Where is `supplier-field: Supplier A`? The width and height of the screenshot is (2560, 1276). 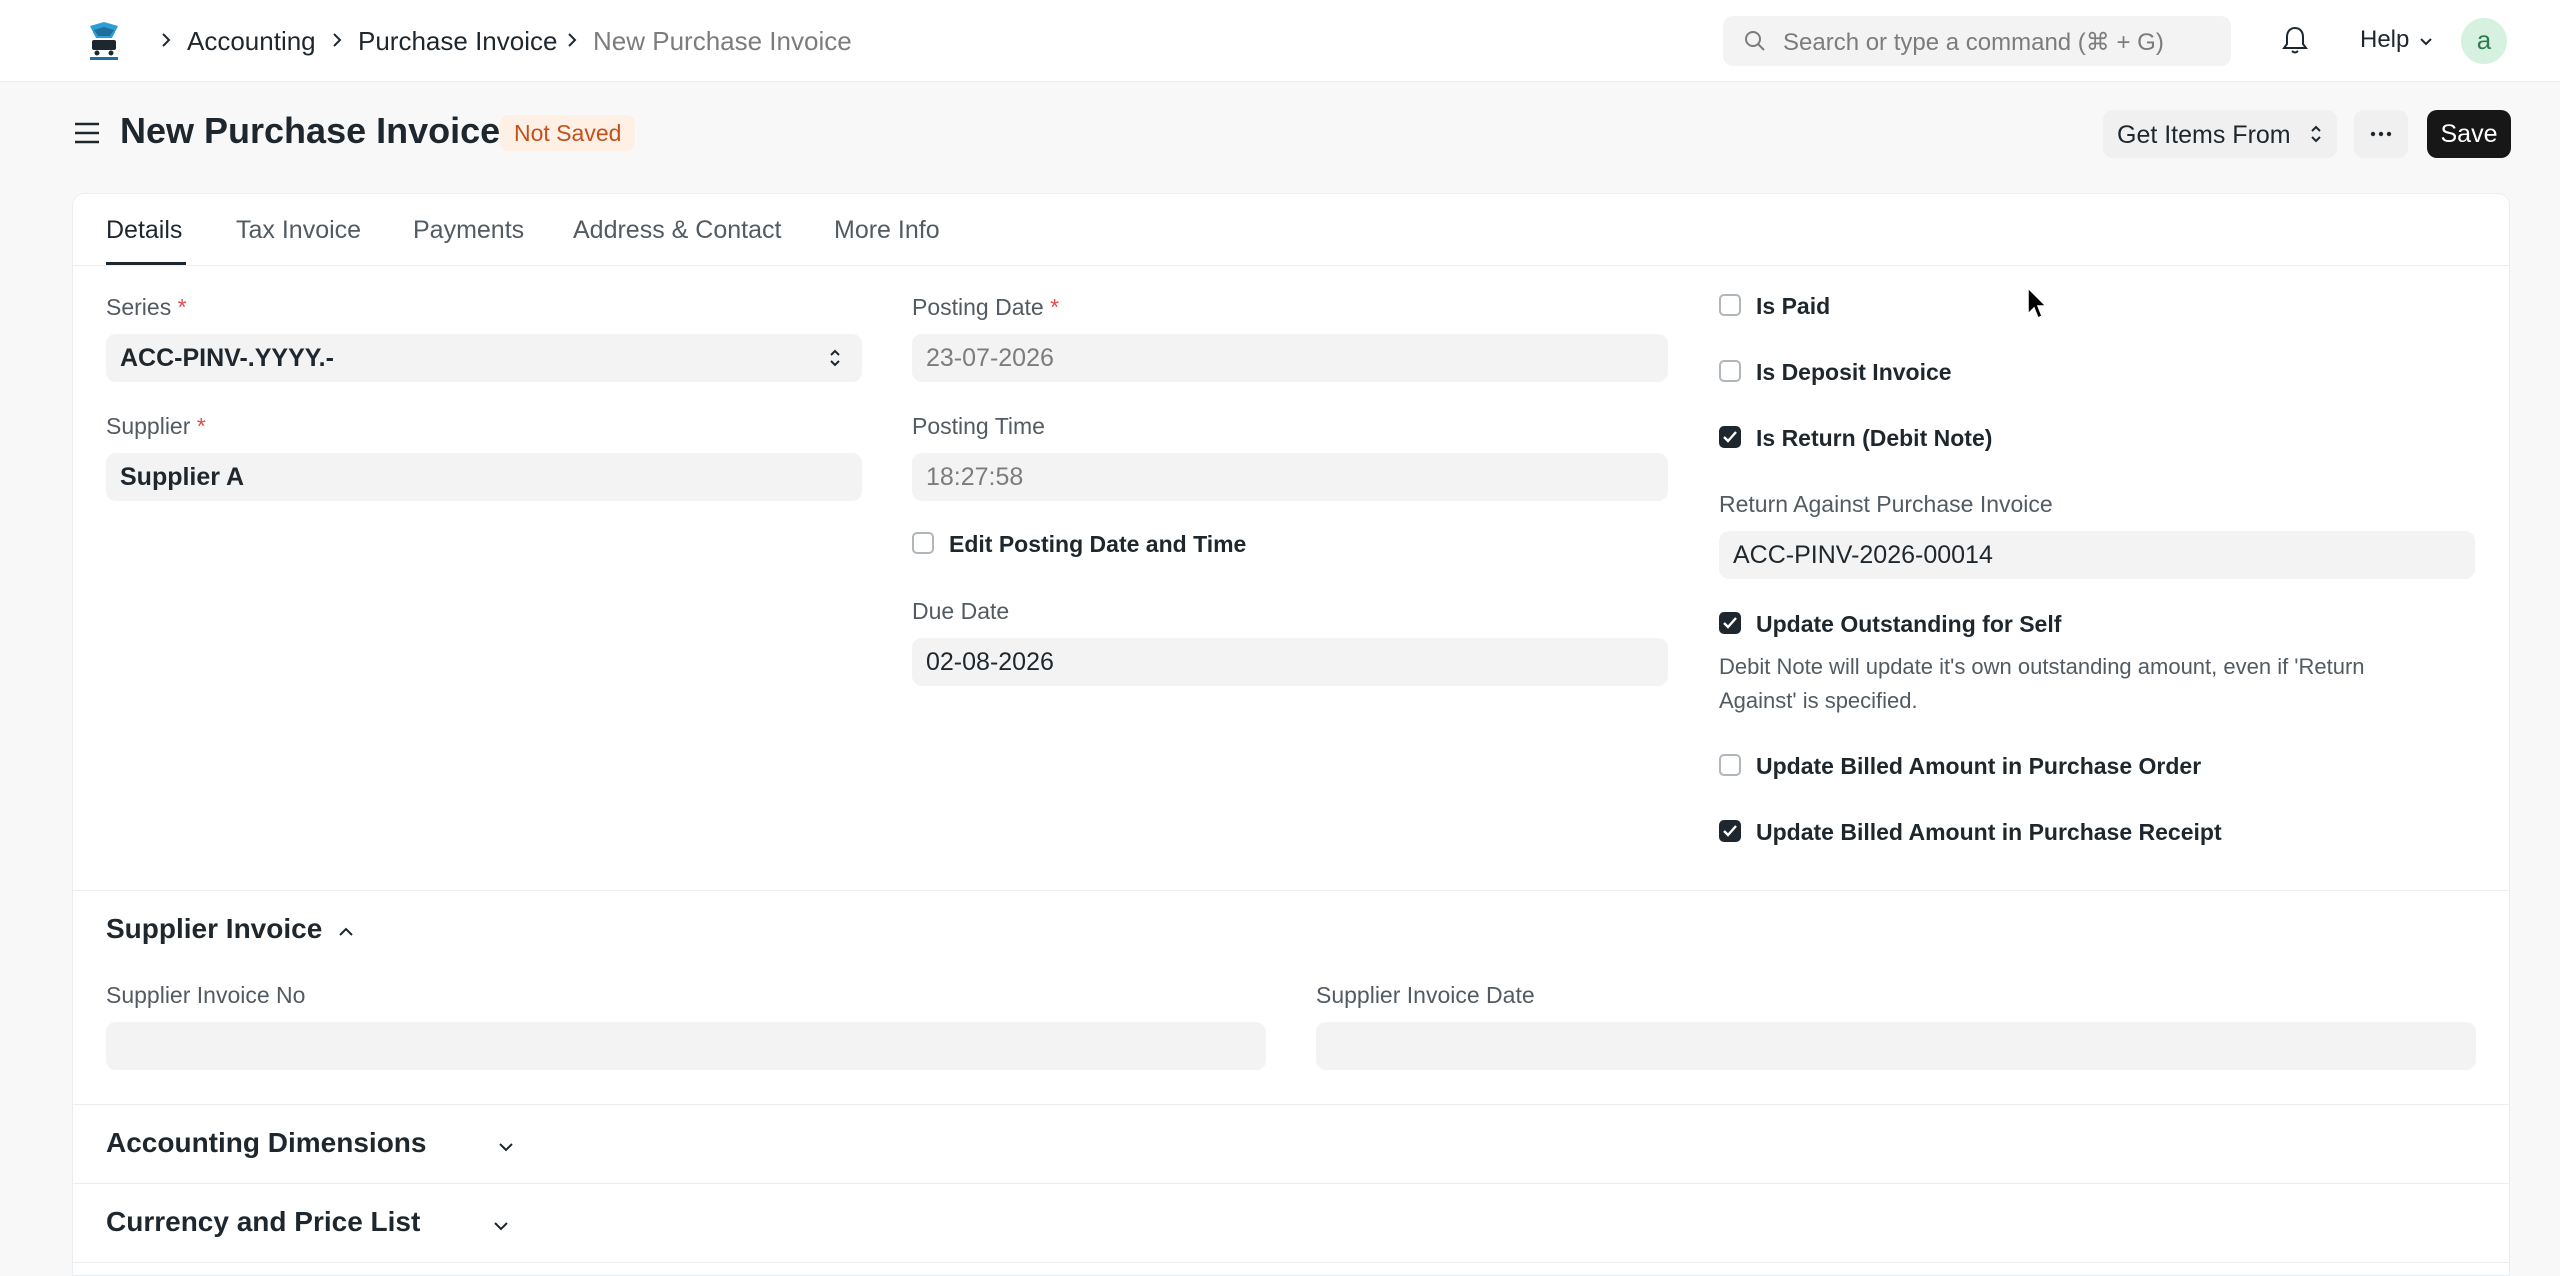
supplier-field: Supplier A is located at coordinates (484, 477).